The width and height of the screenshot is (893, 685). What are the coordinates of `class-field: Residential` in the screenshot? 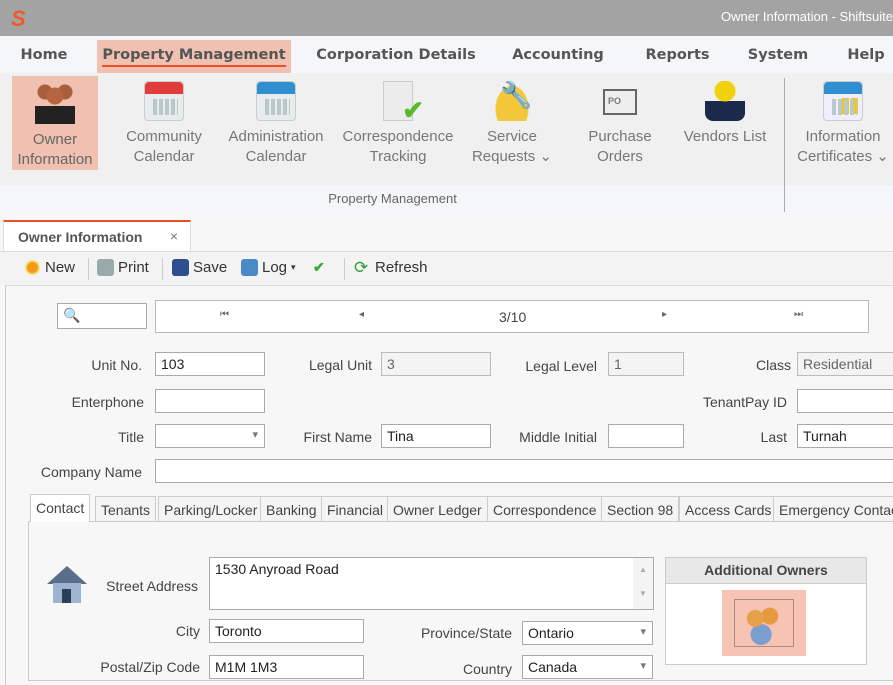 It's located at (845, 364).